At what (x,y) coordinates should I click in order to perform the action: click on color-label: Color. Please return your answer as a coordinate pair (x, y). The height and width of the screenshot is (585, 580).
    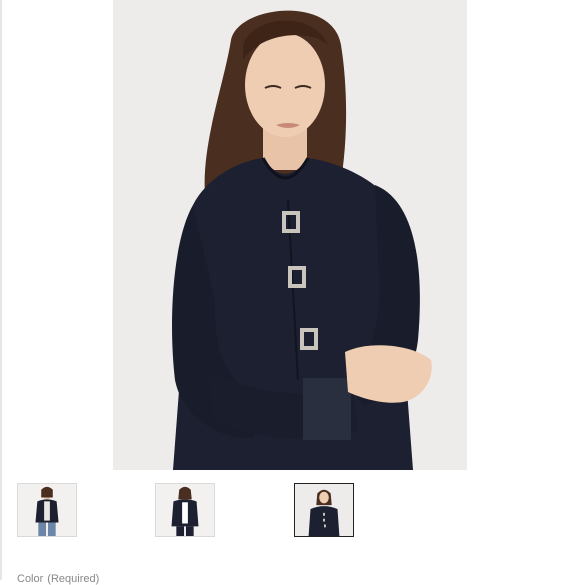
    Looking at the image, I should click on (30, 579).